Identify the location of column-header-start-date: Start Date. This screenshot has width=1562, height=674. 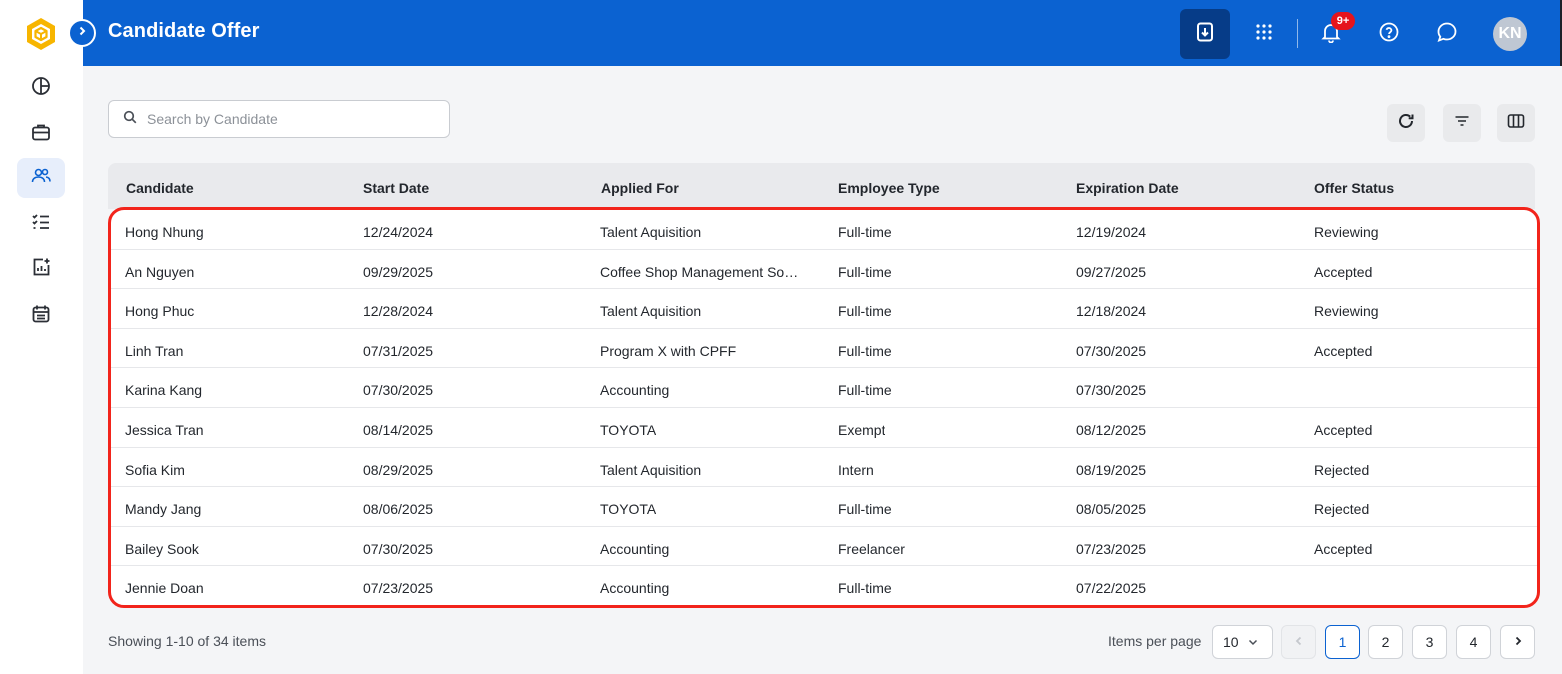
(396, 188).